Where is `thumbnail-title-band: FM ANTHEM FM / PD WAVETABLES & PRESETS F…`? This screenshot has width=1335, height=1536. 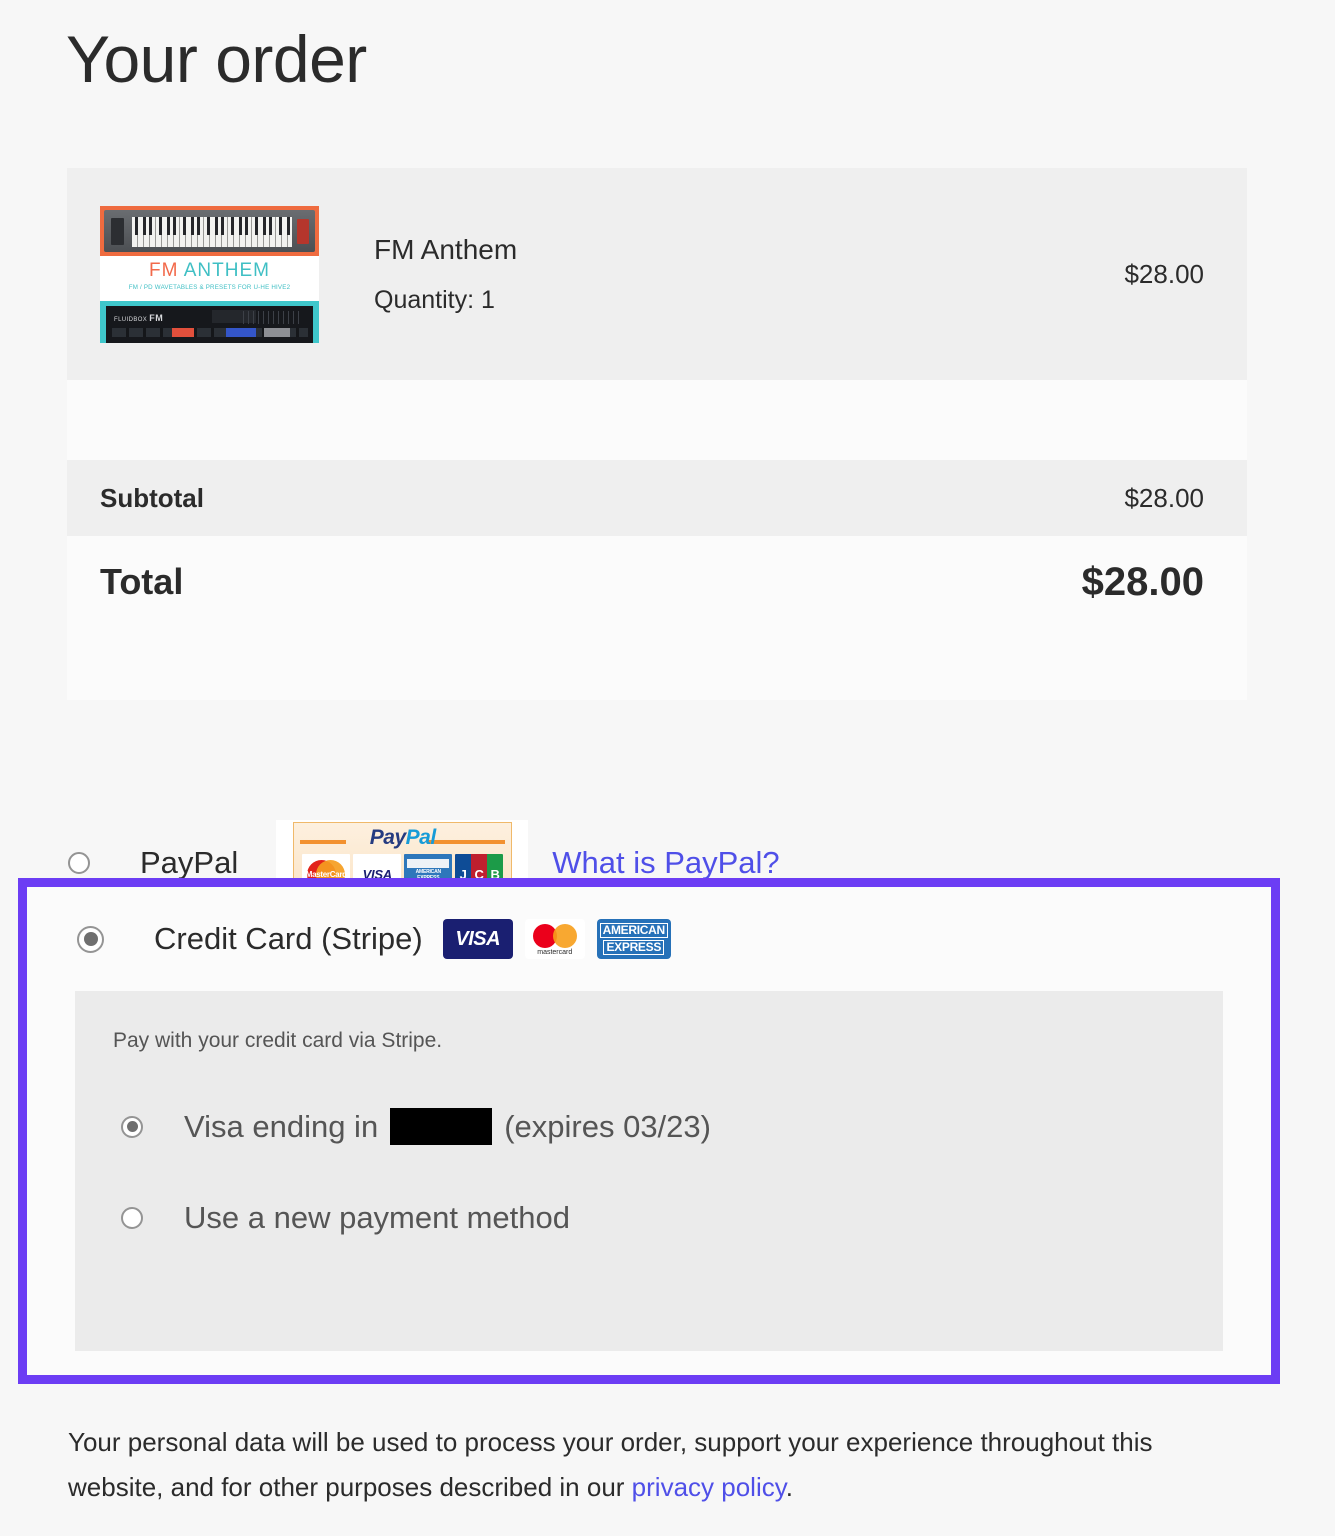 thumbnail-title-band: FM ANTHEM FM / PD WAVETABLES & PRESETS F… is located at coordinates (209, 278).